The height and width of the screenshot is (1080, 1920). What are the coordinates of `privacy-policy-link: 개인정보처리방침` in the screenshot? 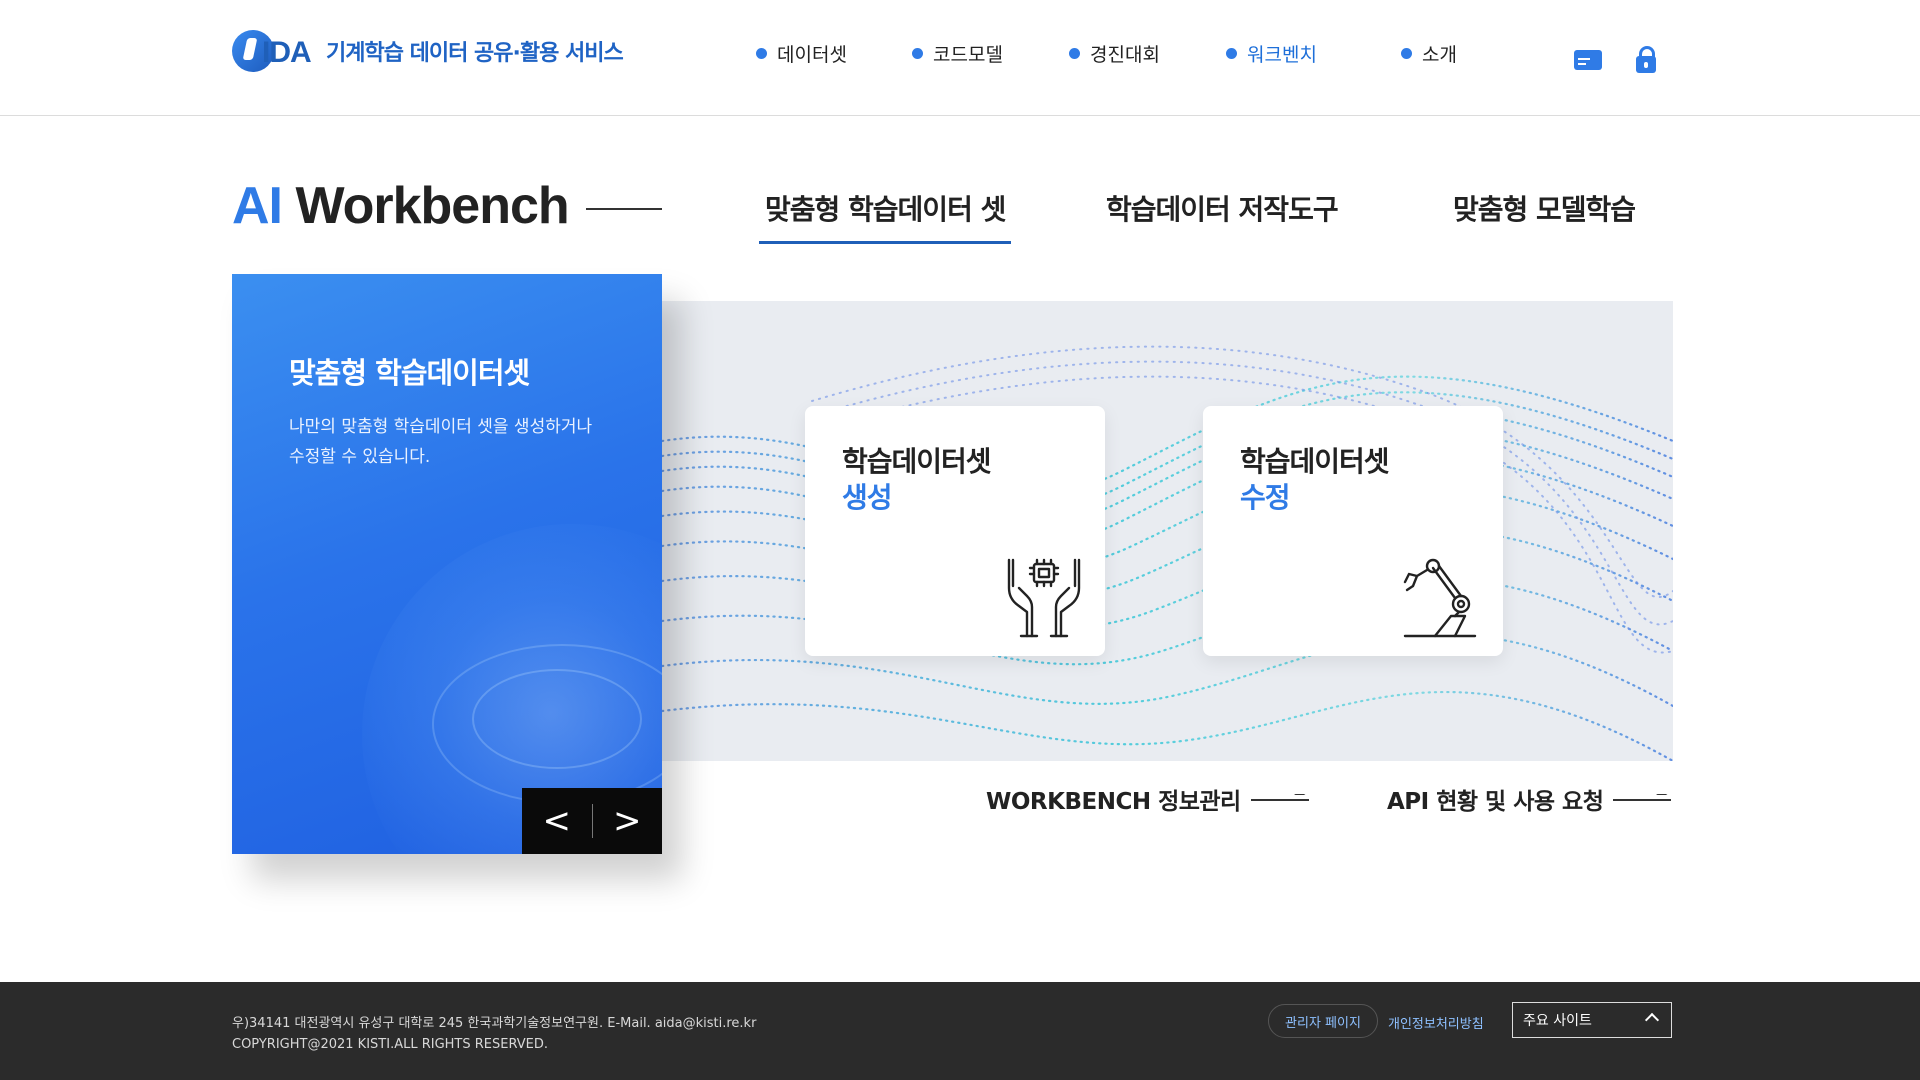 It's located at (1436, 1022).